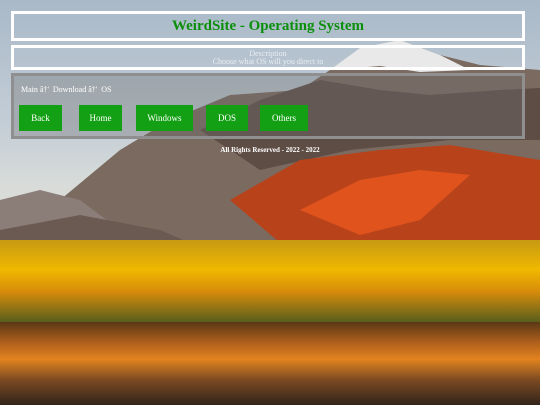 The width and height of the screenshot is (540, 405). What do you see at coordinates (270, 150) in the screenshot?
I see `footer-copyright: All Rights Reserved - 2022 - 2022` at bounding box center [270, 150].